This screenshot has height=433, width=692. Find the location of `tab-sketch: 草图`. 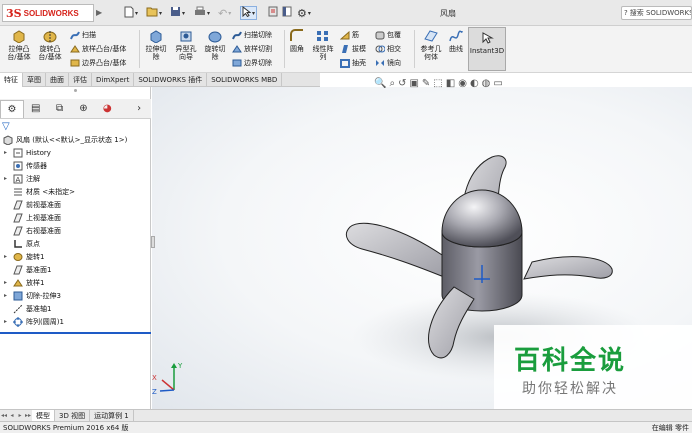

tab-sketch: 草图 is located at coordinates (34, 80).